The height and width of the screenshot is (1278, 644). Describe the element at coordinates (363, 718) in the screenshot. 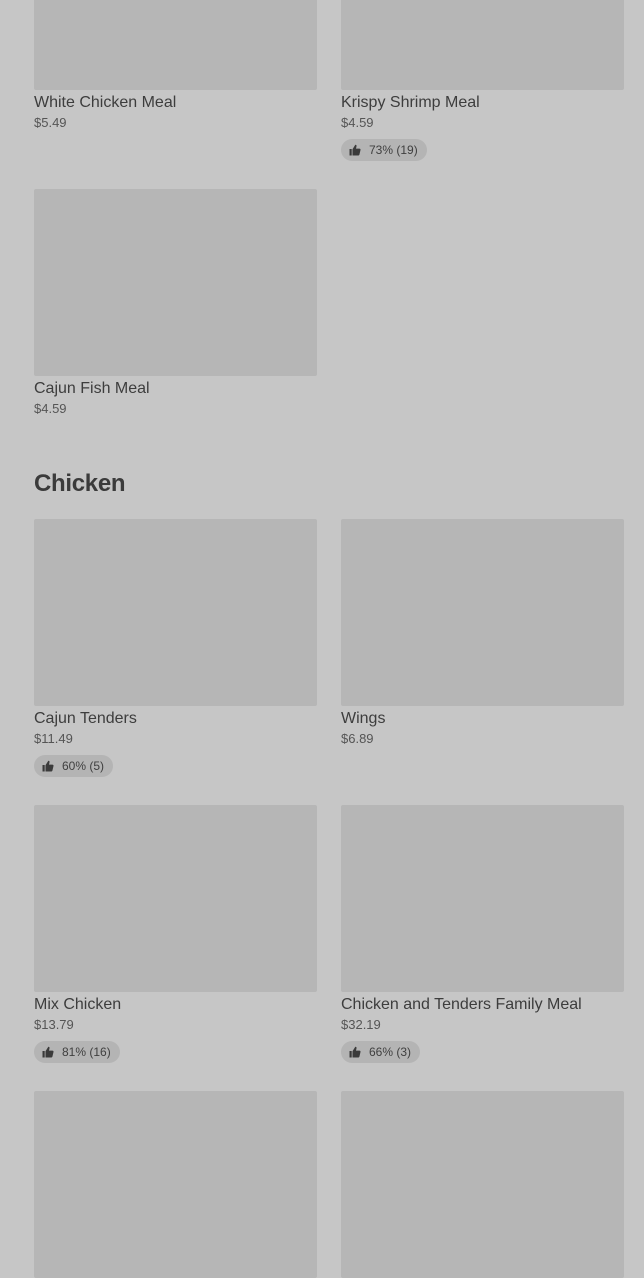

I see `item-name: Wings` at that location.